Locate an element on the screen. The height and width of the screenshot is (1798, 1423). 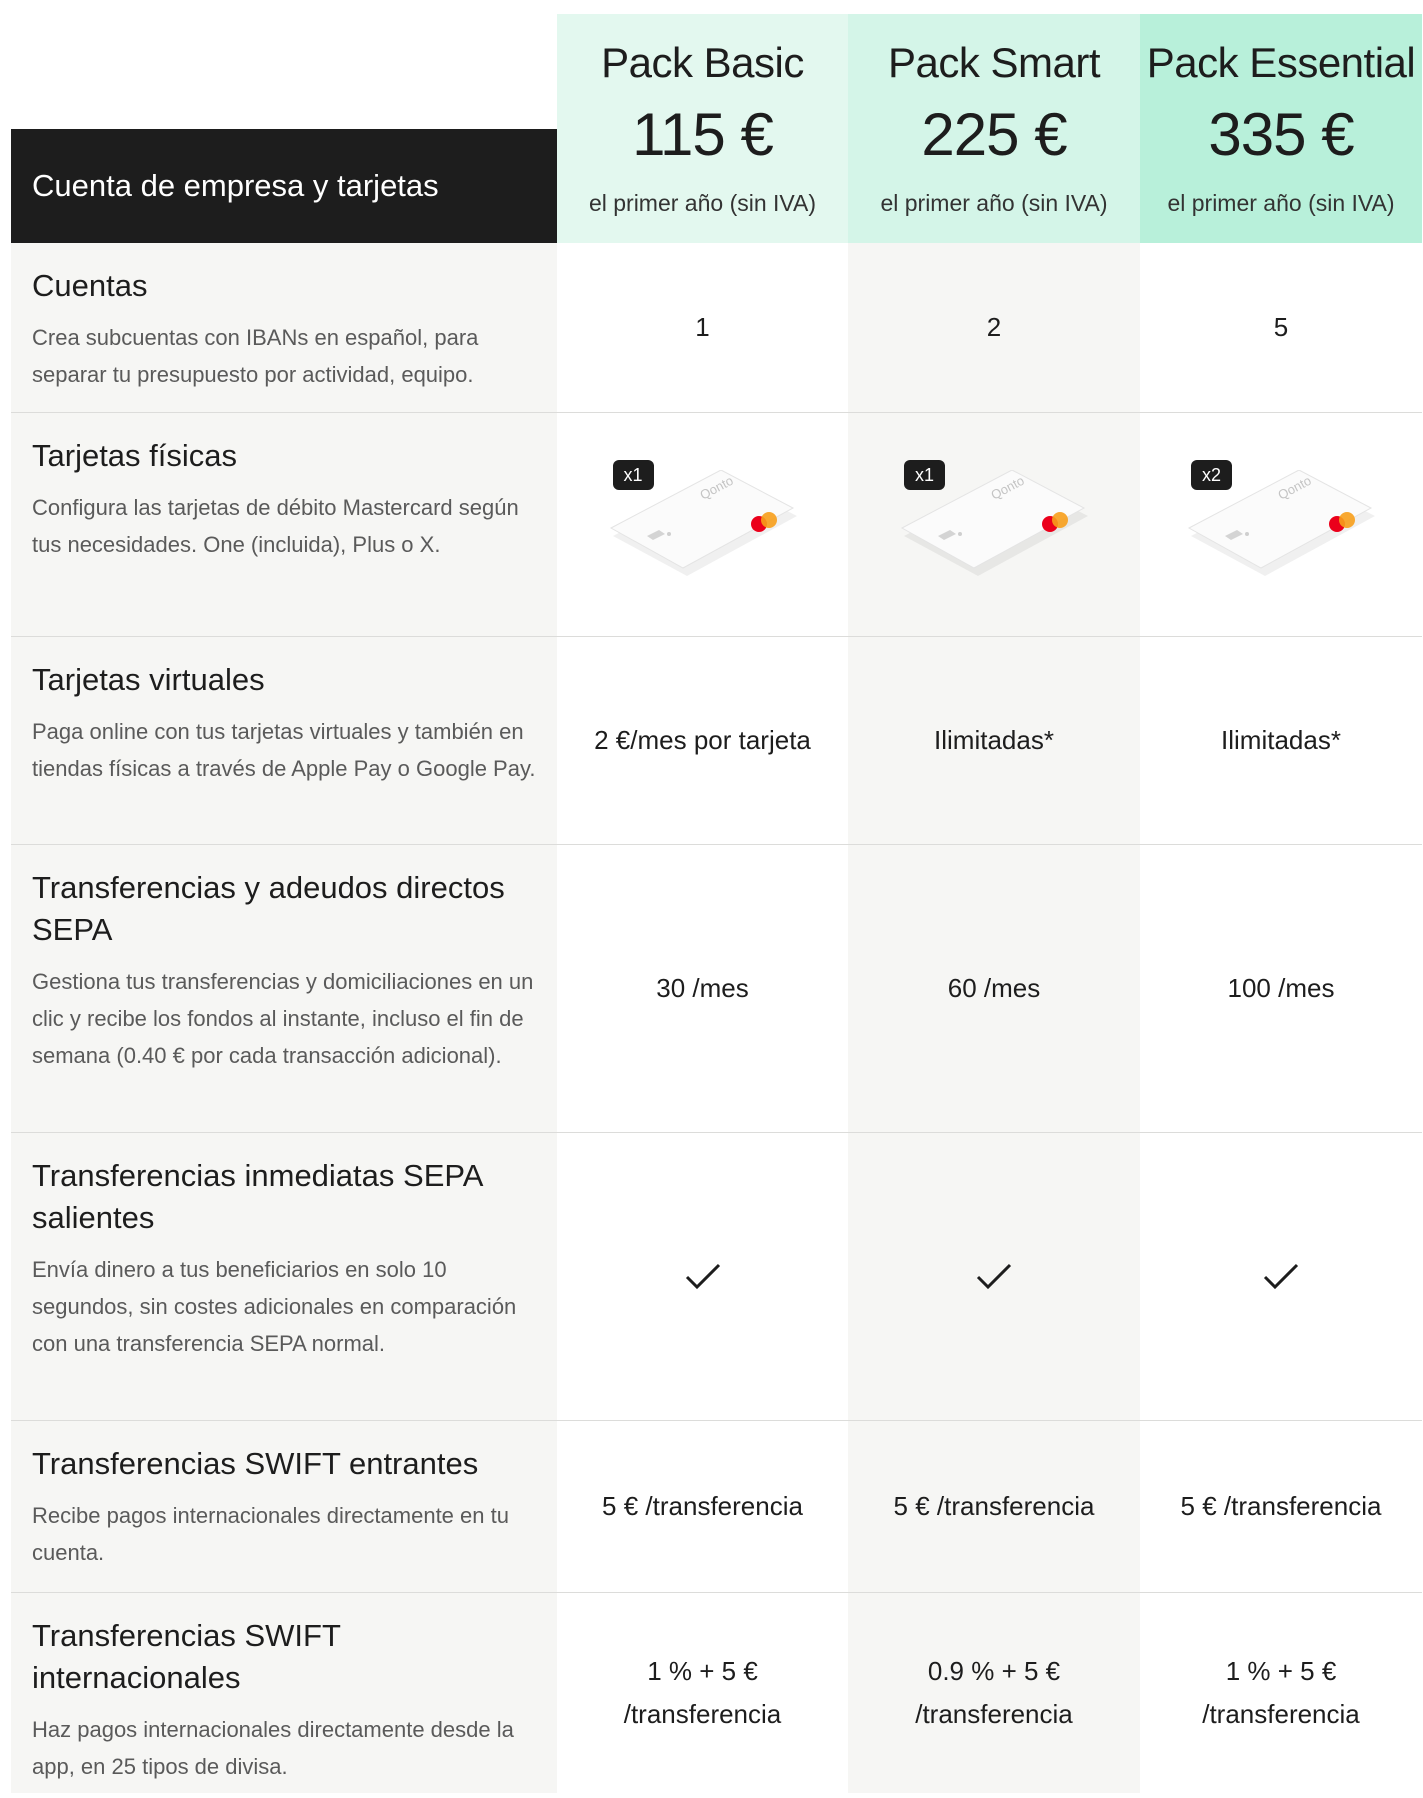
value-cell-smart: 5 € /transferencia is located at coordinates (994, 1507).